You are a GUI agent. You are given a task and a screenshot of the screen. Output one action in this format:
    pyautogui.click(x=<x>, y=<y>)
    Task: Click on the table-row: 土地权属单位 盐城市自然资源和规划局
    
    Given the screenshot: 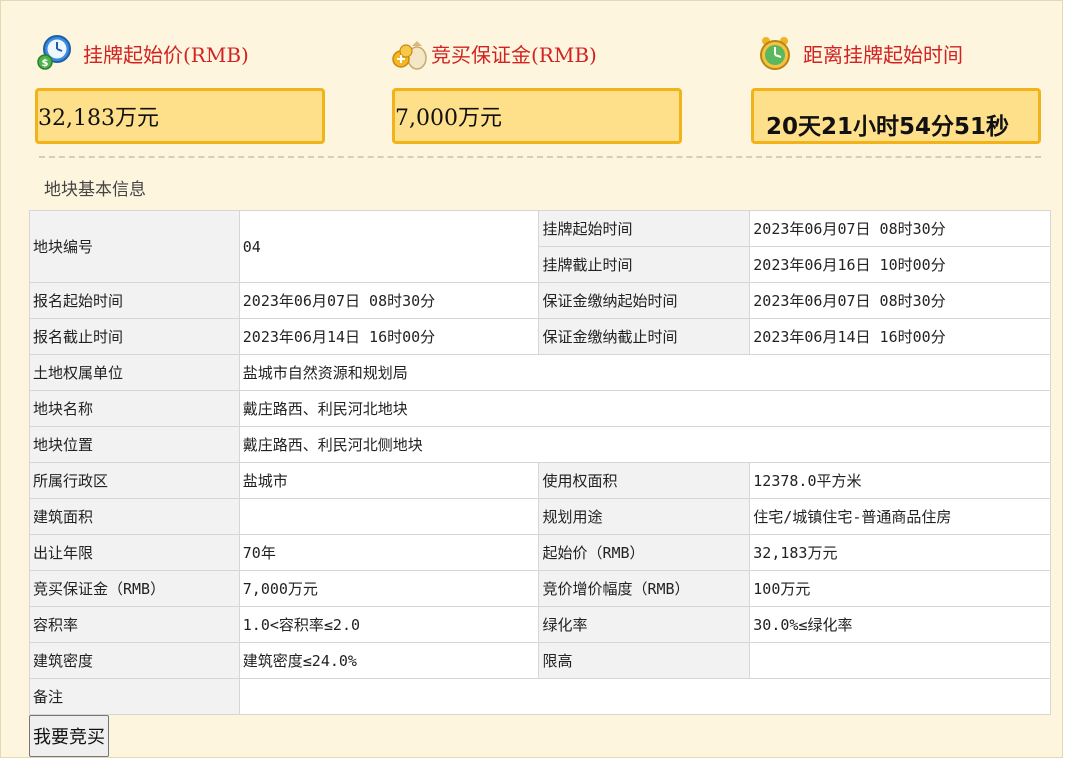 What is the action you would take?
    pyautogui.click(x=540, y=372)
    